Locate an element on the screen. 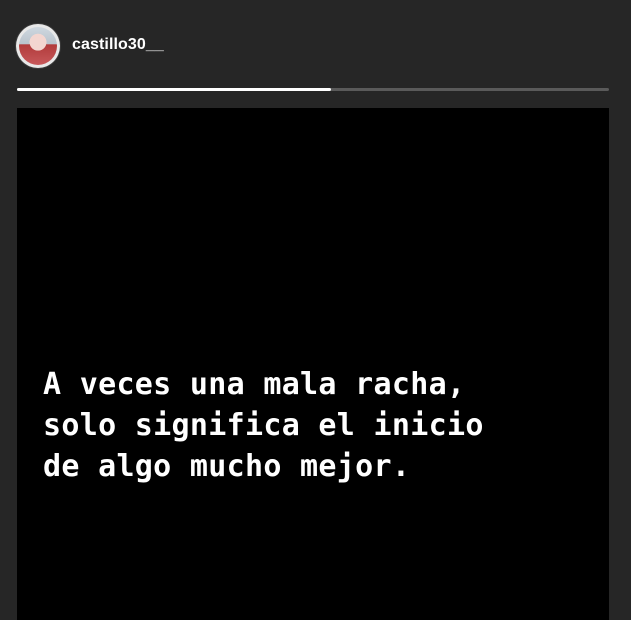  story-progress-track is located at coordinates (313, 89).